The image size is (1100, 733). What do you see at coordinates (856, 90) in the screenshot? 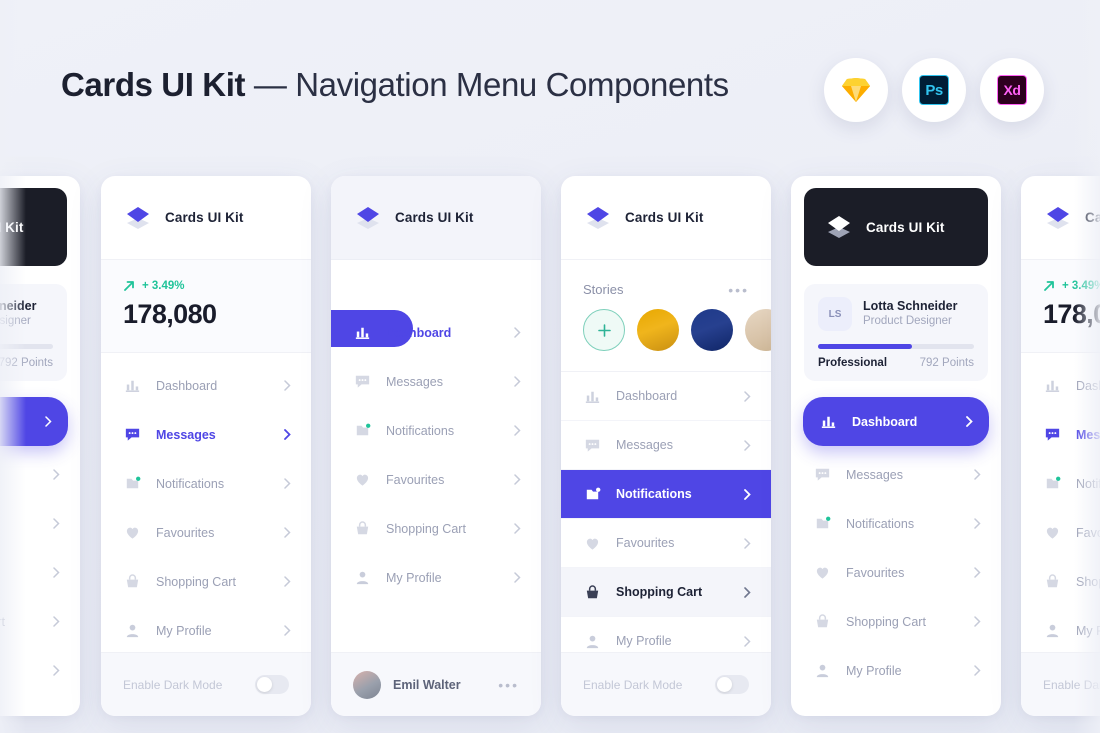
I see `sketch-badge` at bounding box center [856, 90].